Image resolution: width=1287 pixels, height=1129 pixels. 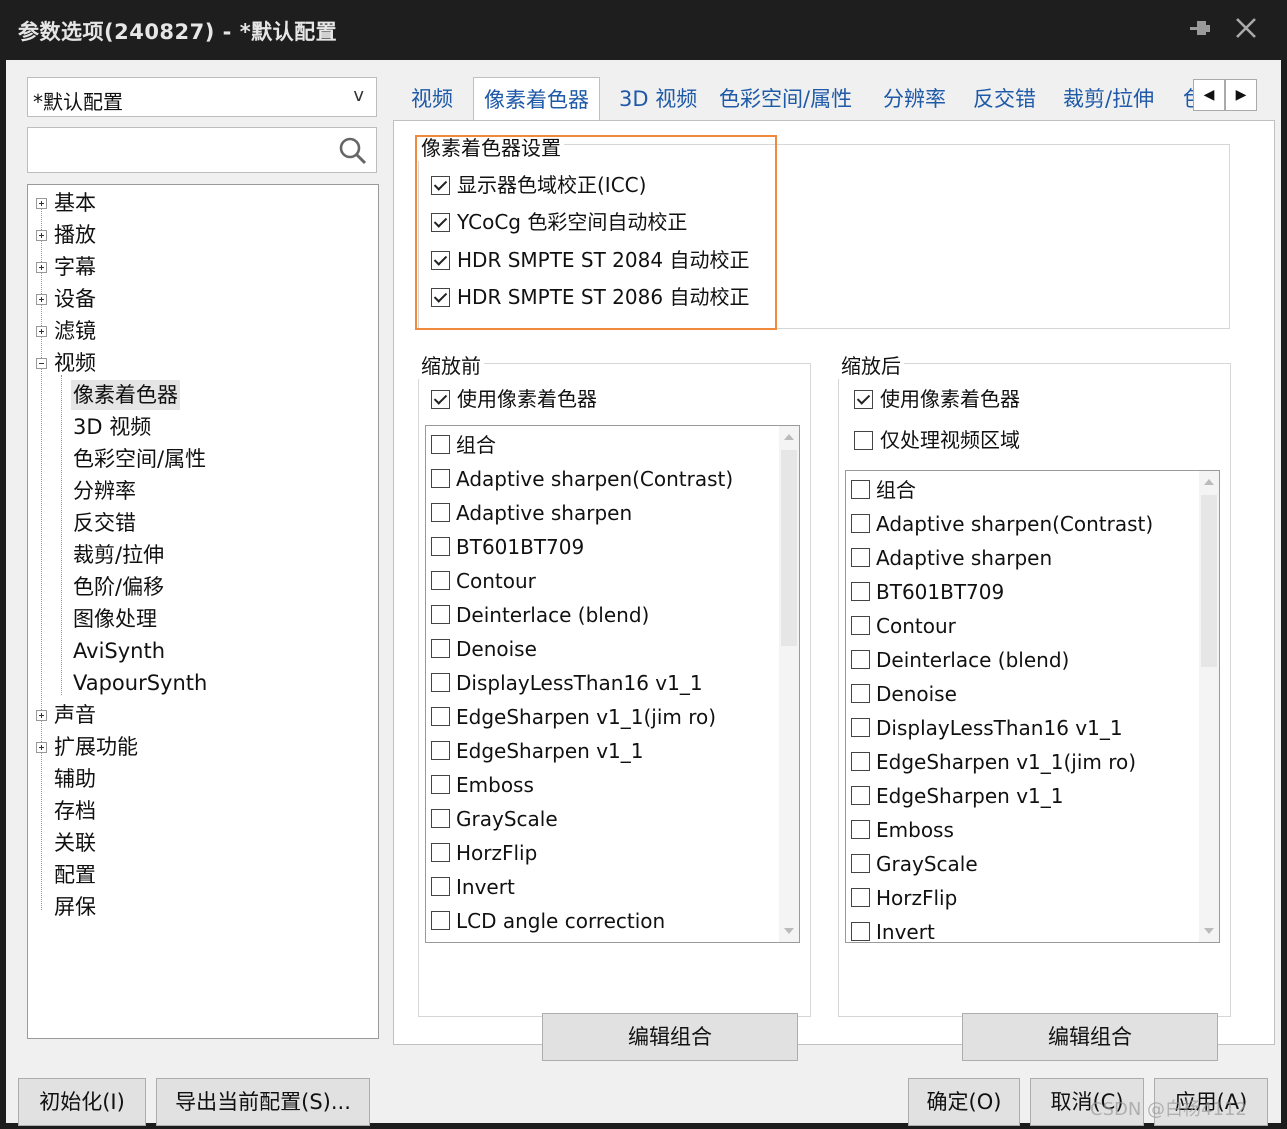 I want to click on tab-color-space: 色彩空间/属性, so click(x=785, y=98).